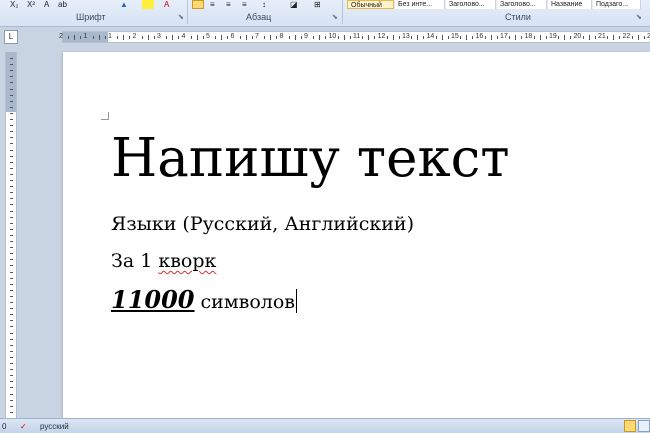  What do you see at coordinates (381, 36) in the screenshot?
I see `ruler-number: 12` at bounding box center [381, 36].